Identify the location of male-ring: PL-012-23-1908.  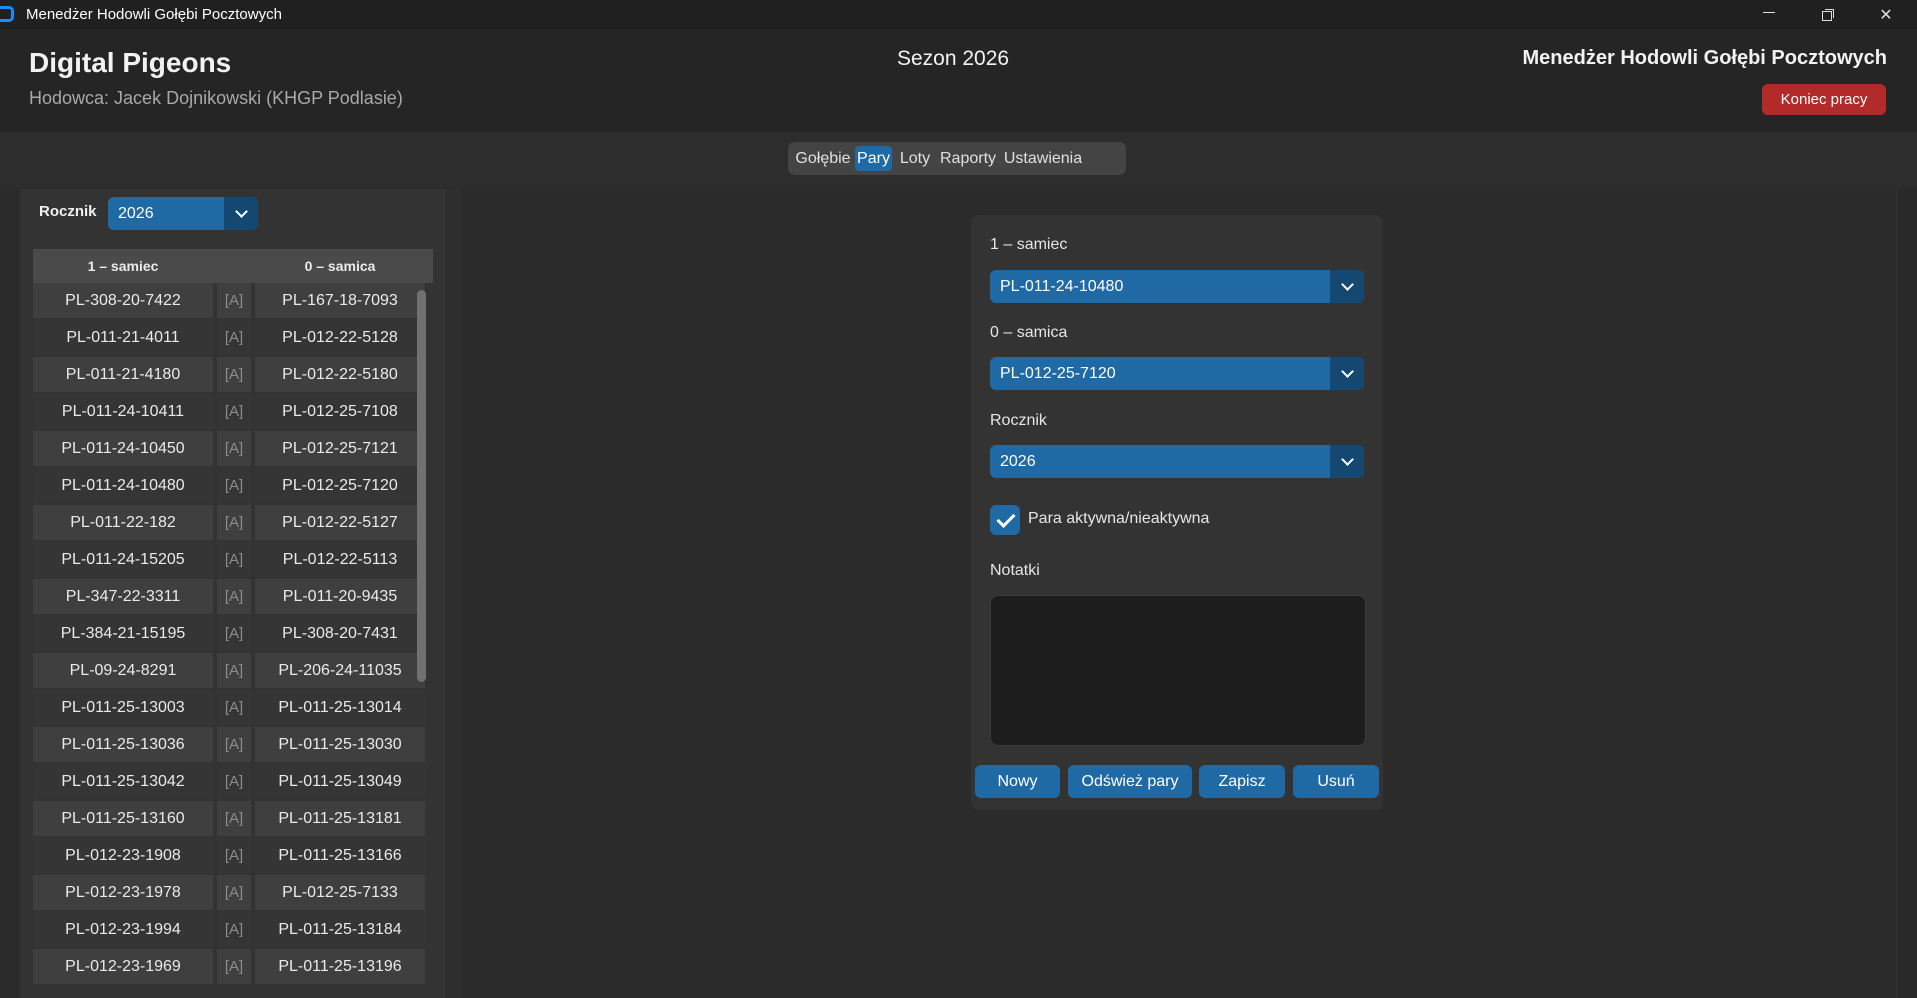
(123, 855).